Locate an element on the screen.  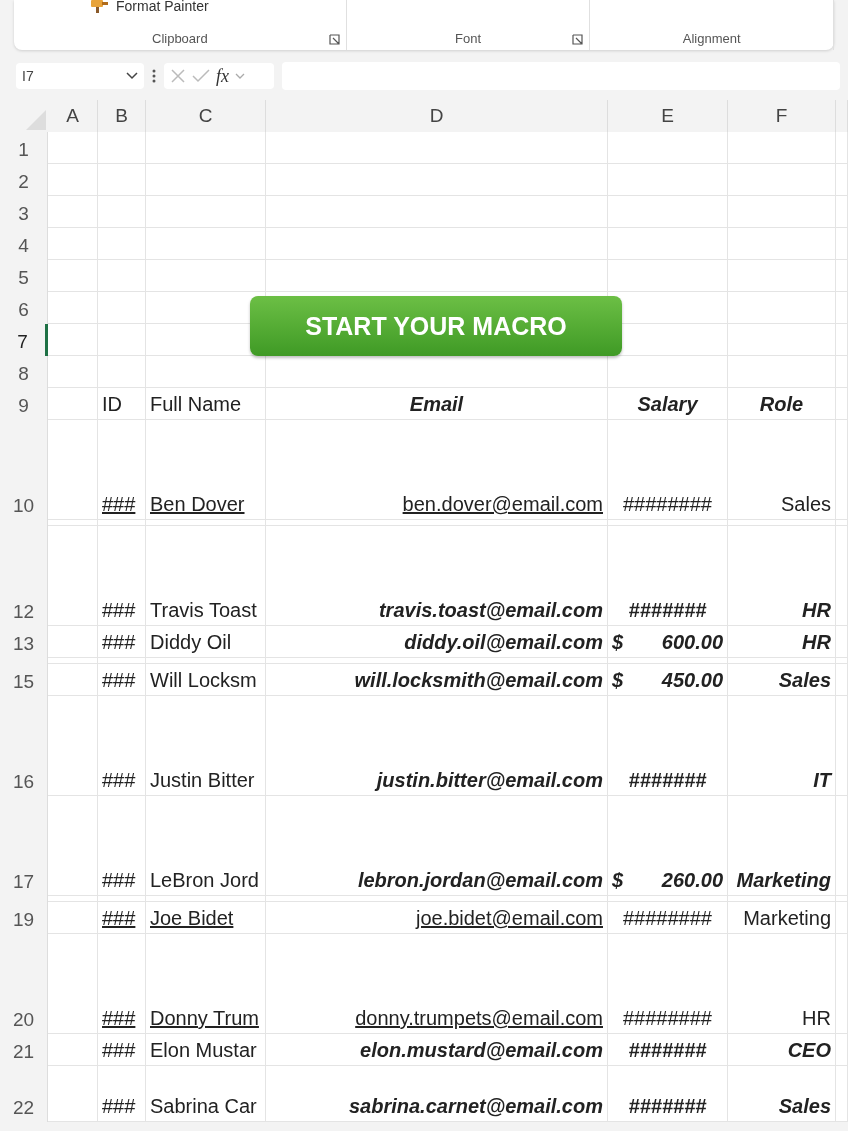
name-box: I7 is located at coordinates (80, 76).